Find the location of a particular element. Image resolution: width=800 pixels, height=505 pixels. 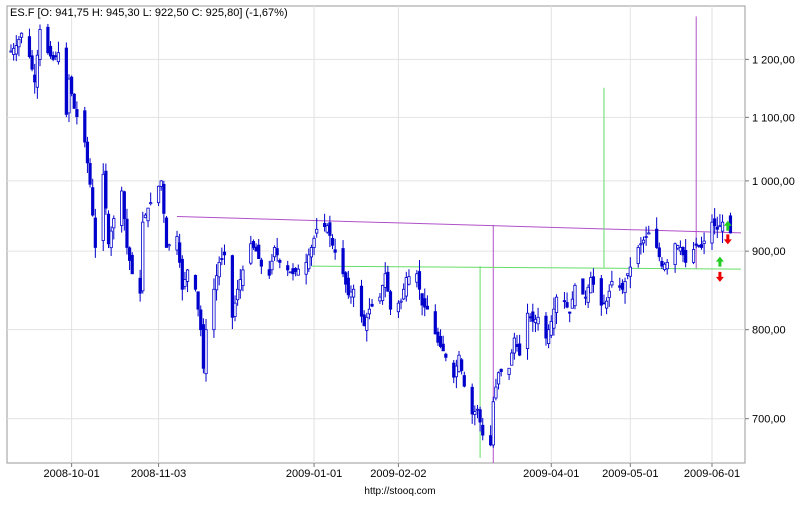

x-tick-label: 2008-11-03 is located at coordinates (158, 474).